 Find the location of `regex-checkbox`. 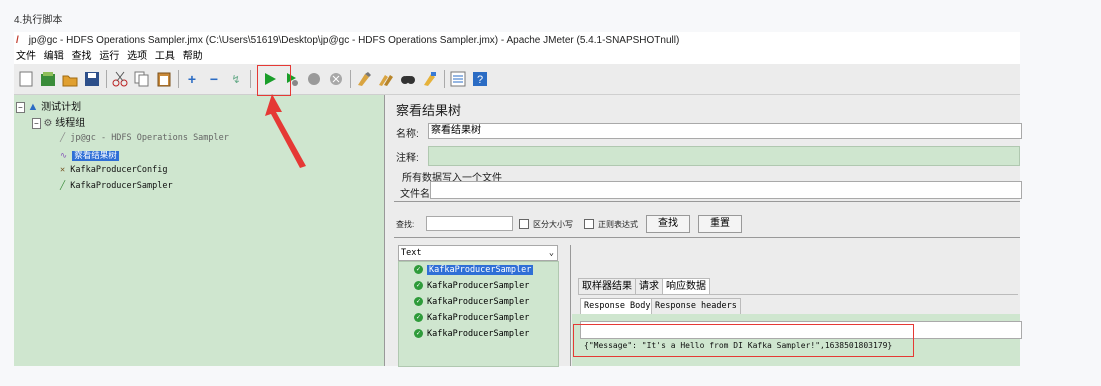

regex-checkbox is located at coordinates (589, 224).